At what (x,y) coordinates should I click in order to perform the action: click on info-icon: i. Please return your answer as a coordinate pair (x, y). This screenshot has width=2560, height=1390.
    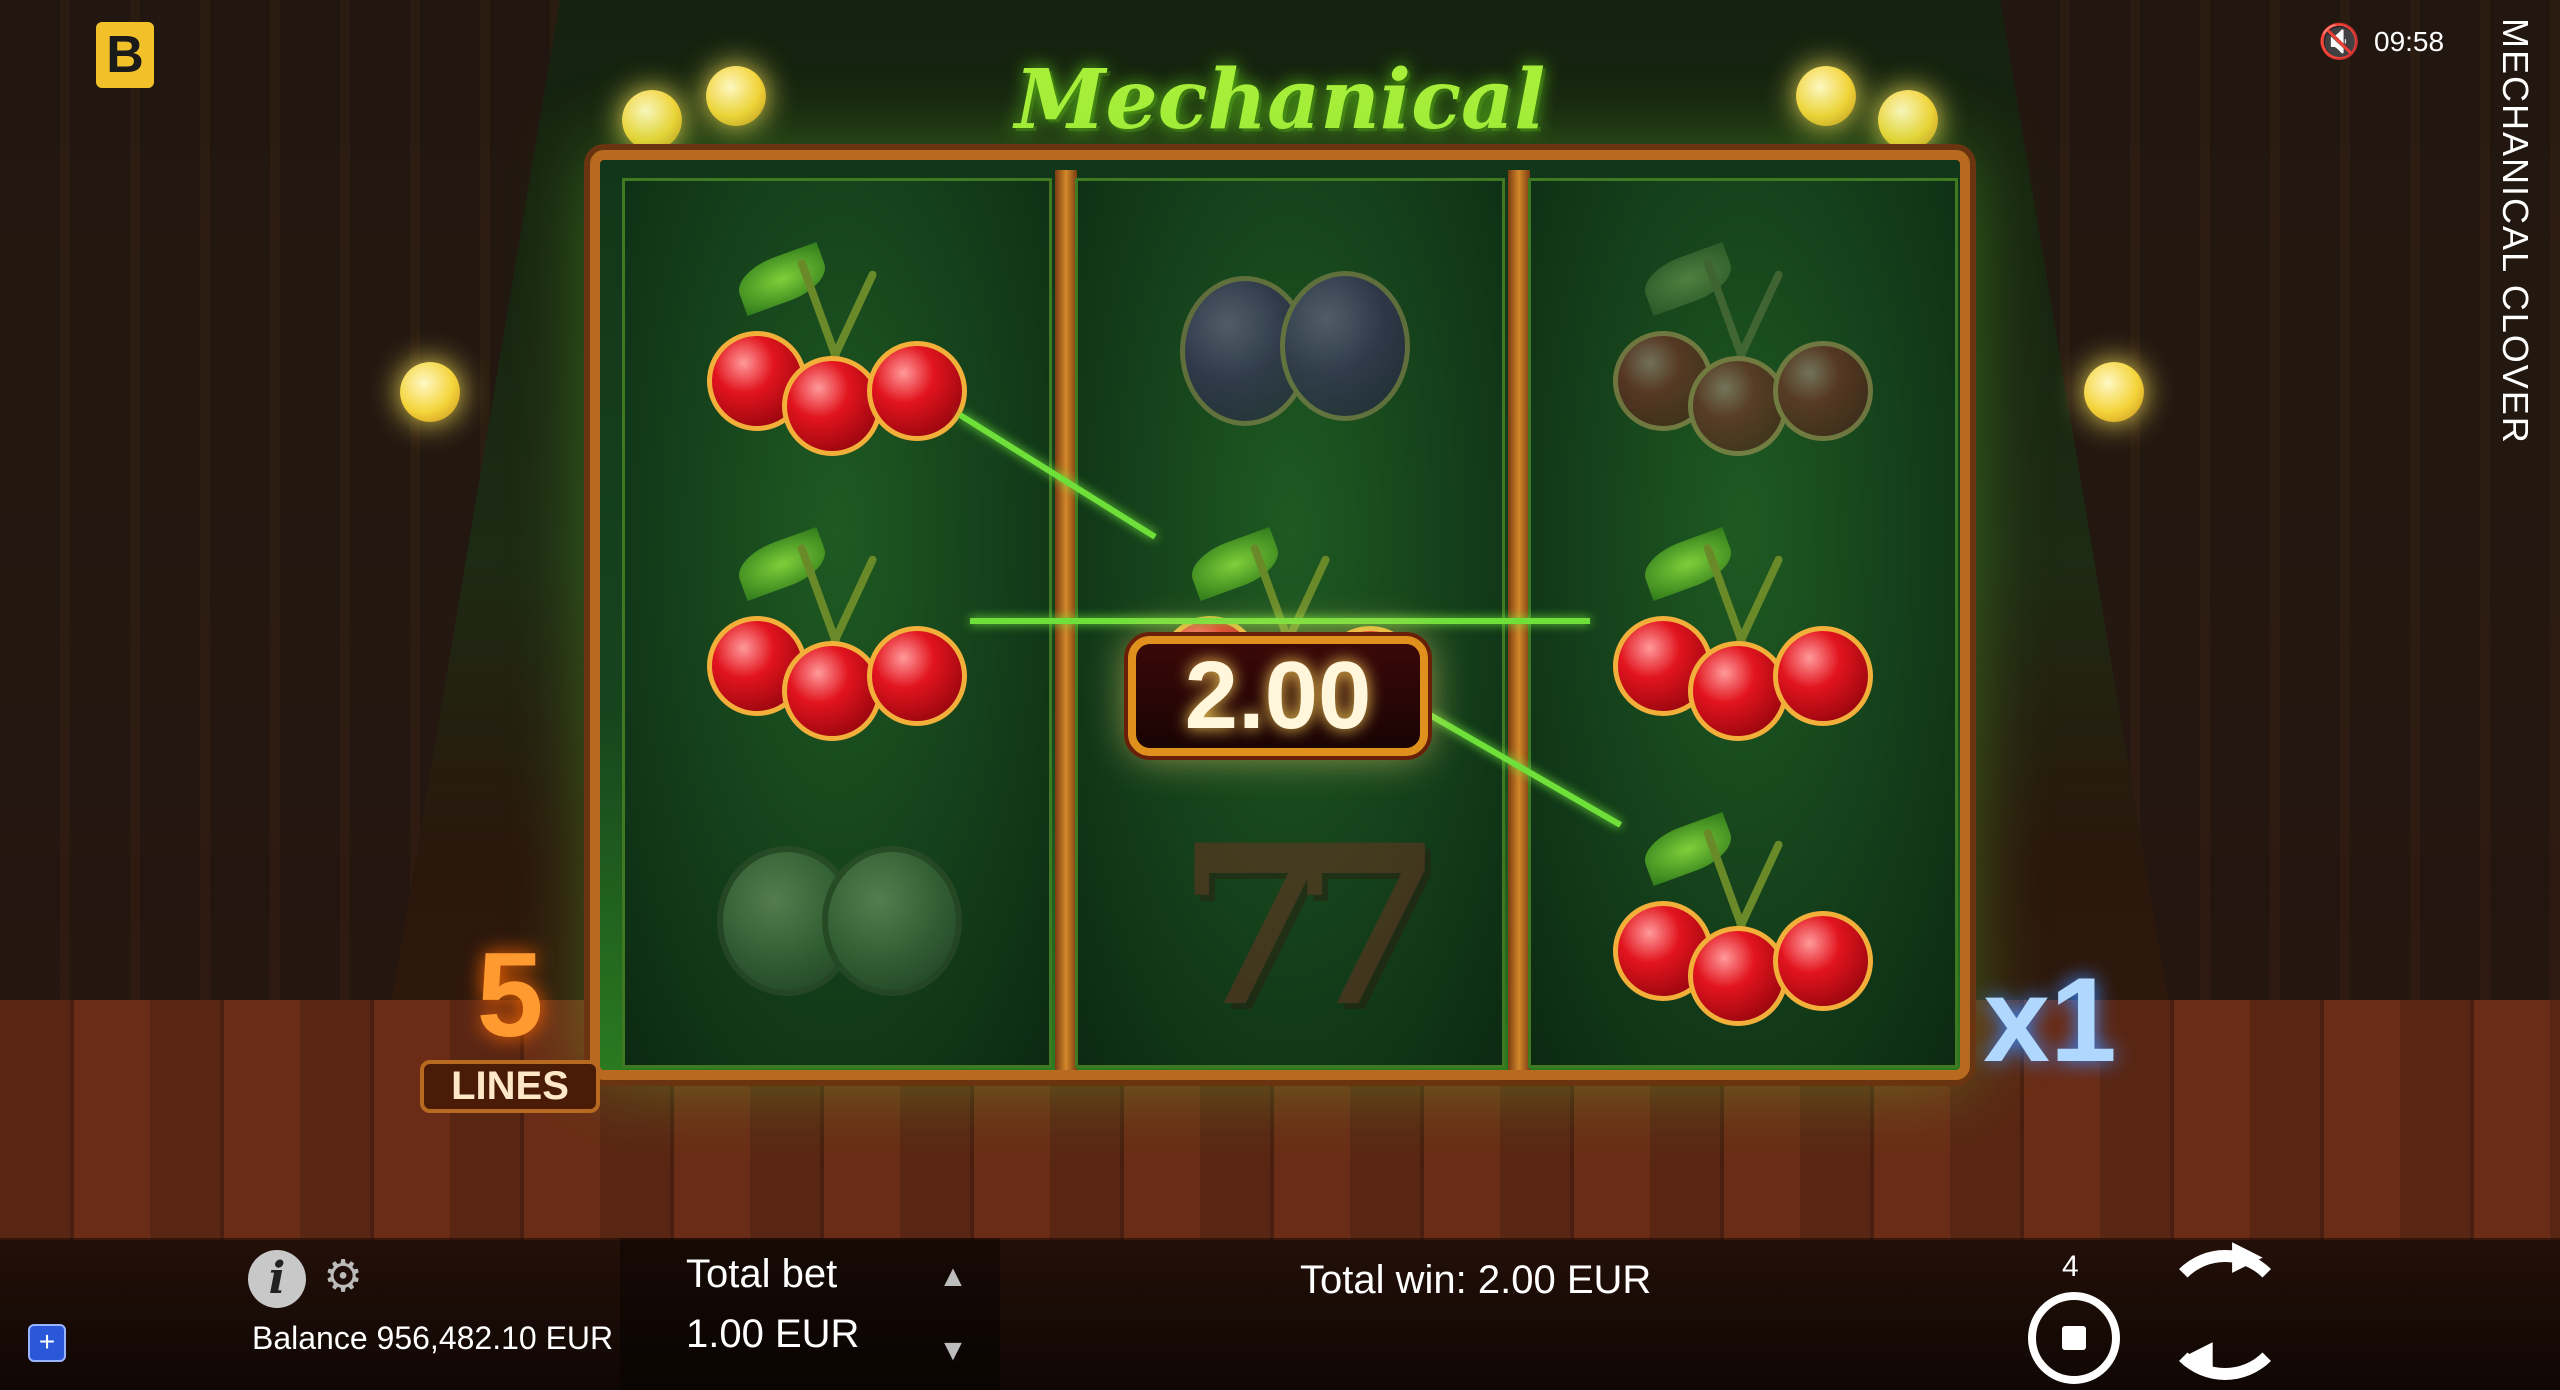
    Looking at the image, I should click on (277, 1279).